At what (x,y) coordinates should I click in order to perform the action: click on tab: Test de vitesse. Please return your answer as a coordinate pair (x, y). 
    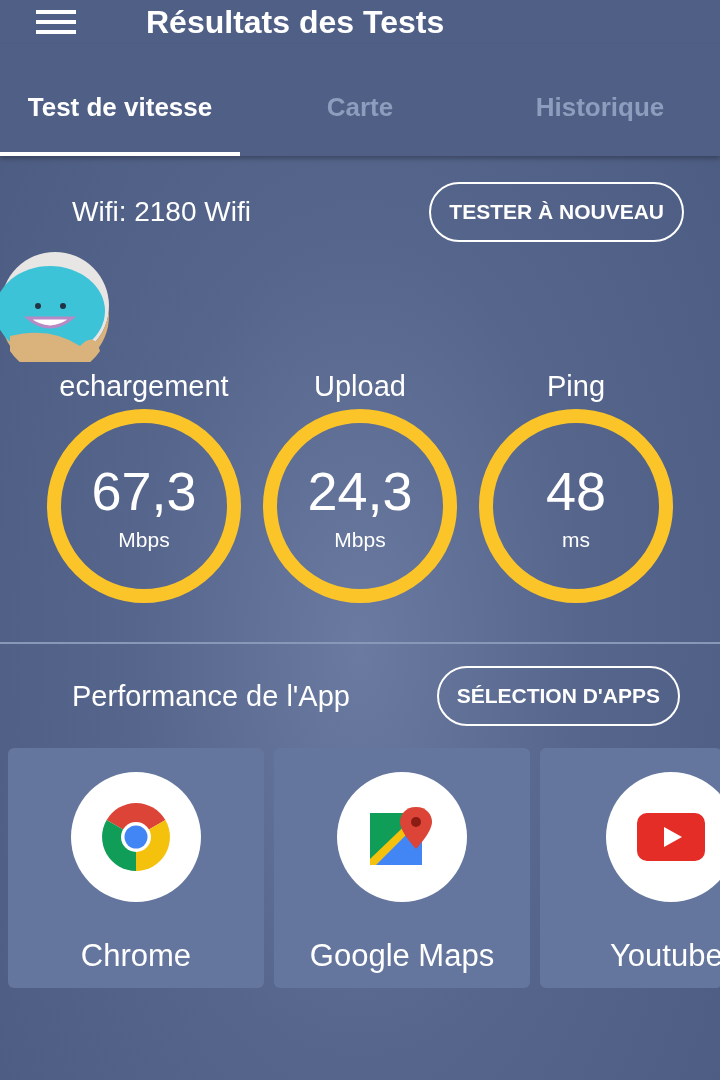
    Looking at the image, I should click on (120, 100).